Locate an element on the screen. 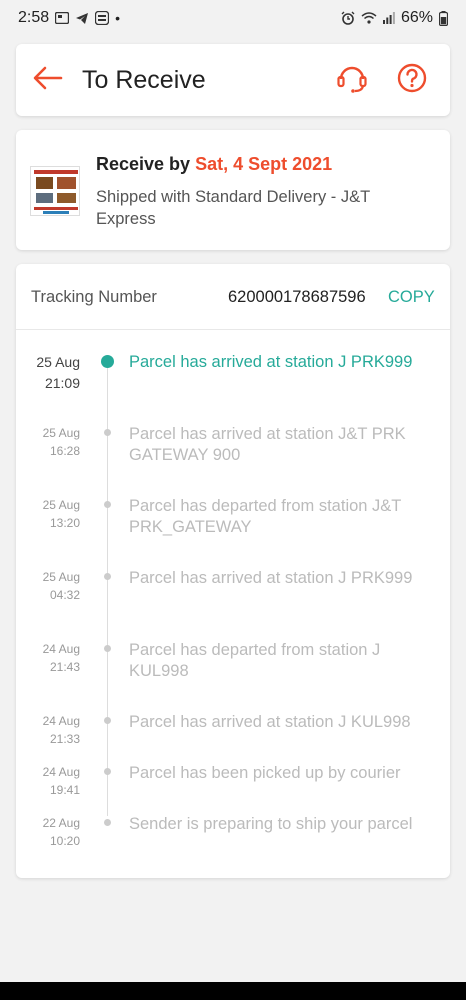  event-description: Sender is preparing to ship your parcel is located at coordinates (271, 824).